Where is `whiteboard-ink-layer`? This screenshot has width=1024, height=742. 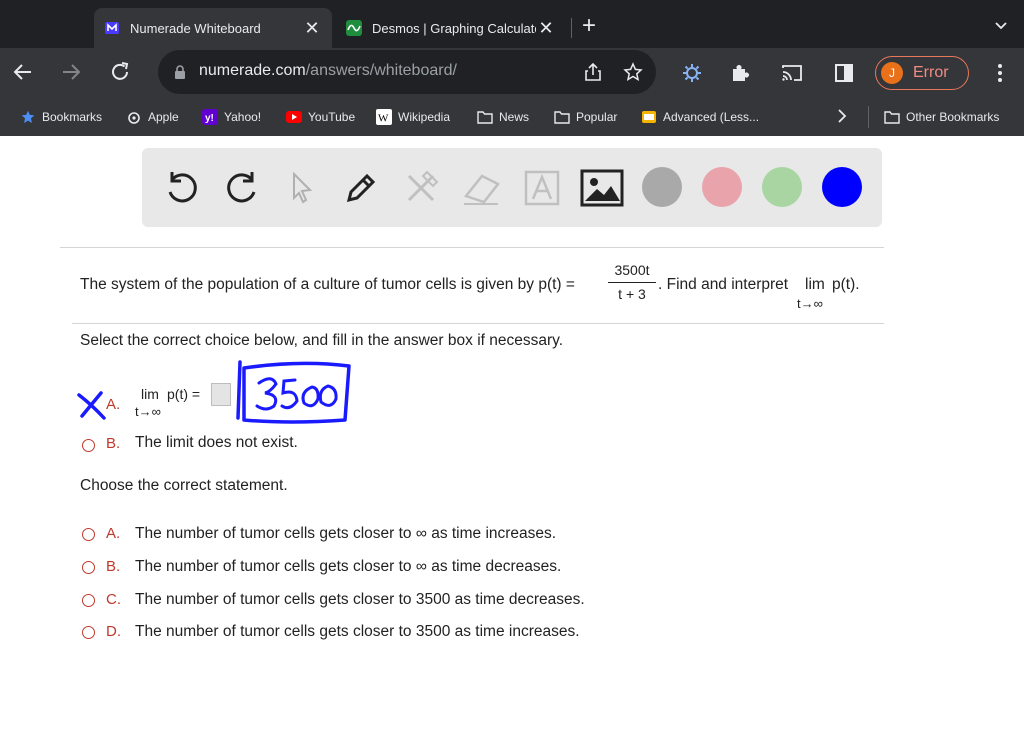 whiteboard-ink-layer is located at coordinates (214, 392).